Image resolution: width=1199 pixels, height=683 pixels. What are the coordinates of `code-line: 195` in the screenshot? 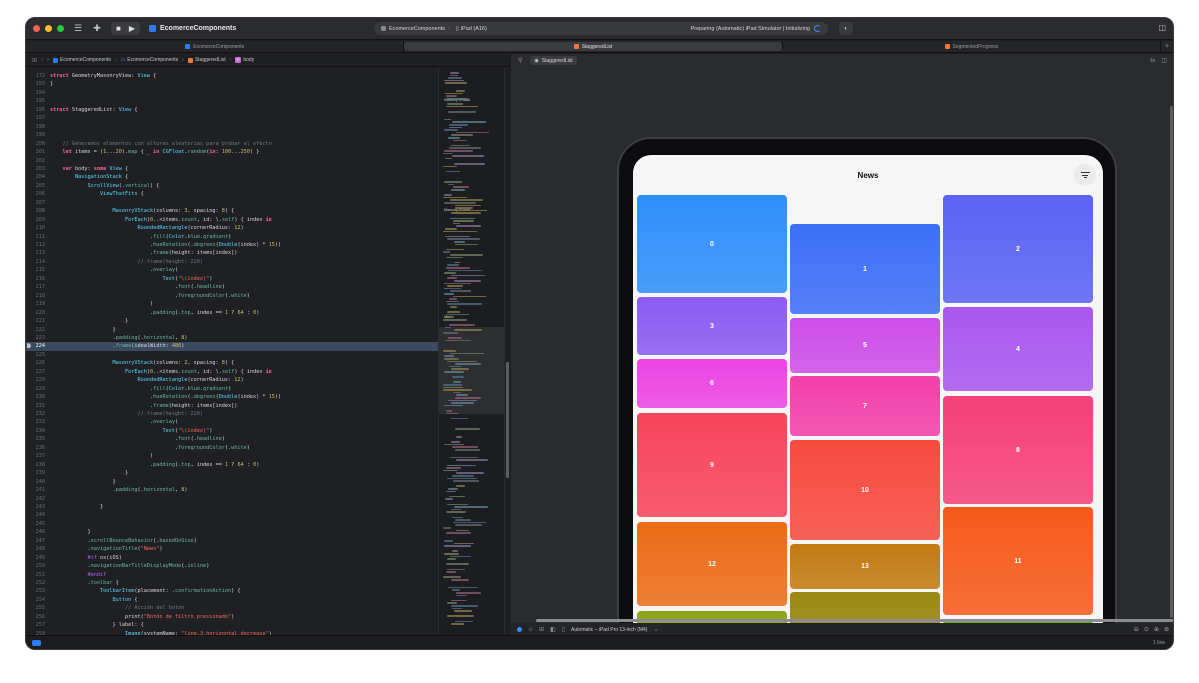 It's located at (232, 101).